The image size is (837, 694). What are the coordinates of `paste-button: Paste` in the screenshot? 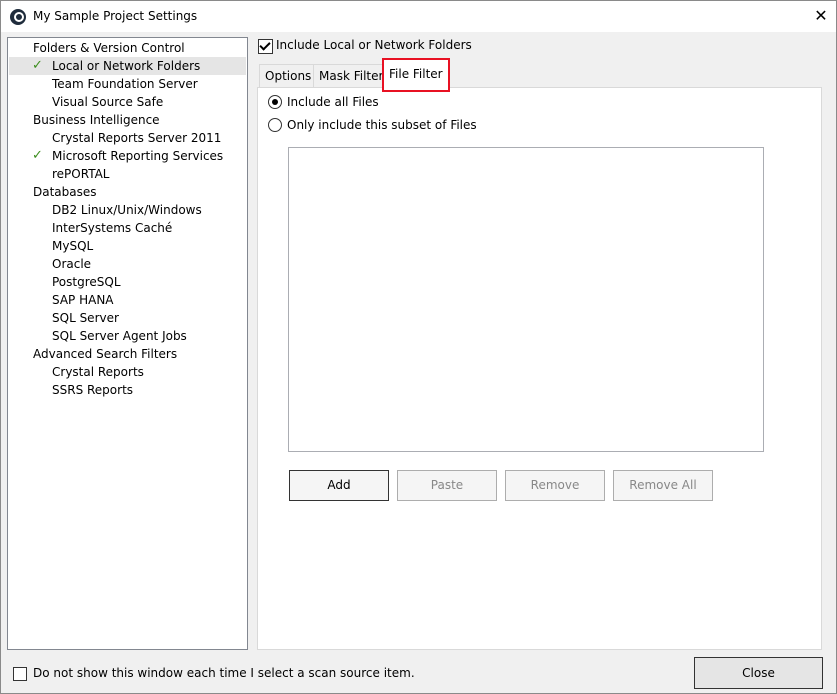 It's located at (447, 485).